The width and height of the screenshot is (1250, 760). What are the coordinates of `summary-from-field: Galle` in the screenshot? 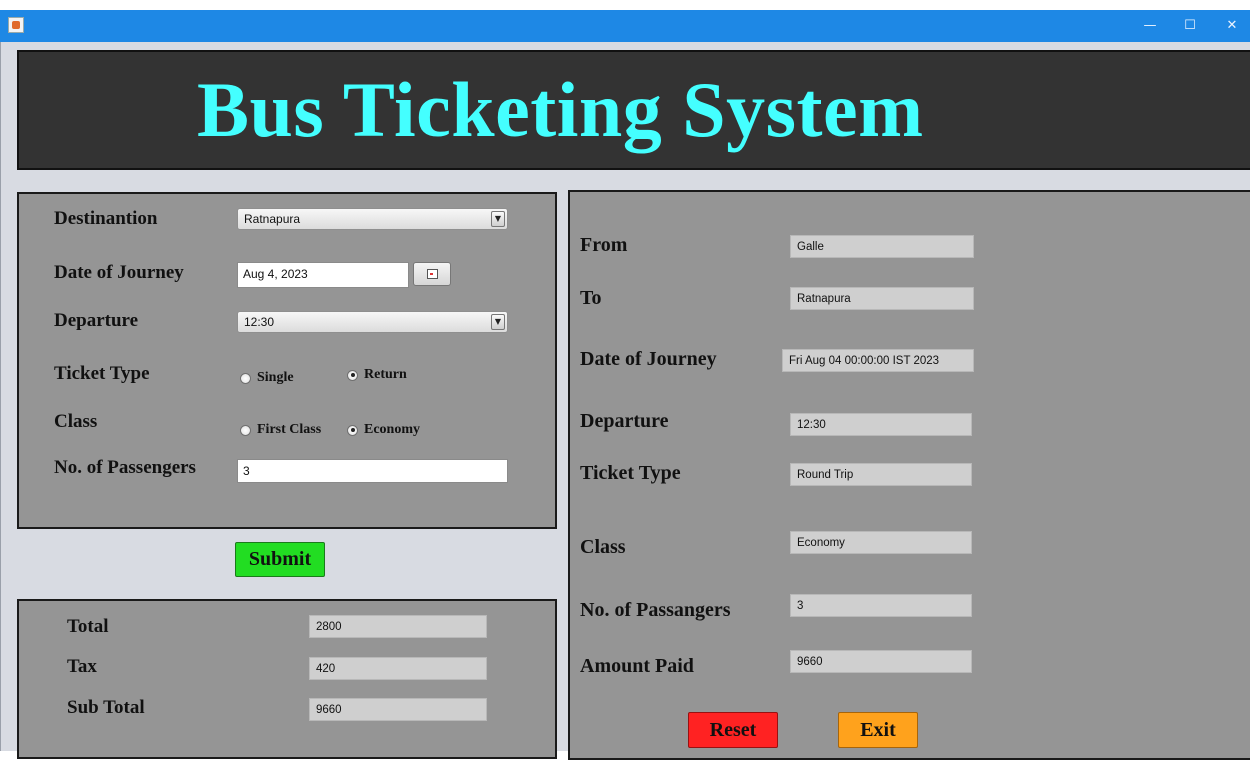 It's located at (882, 246).